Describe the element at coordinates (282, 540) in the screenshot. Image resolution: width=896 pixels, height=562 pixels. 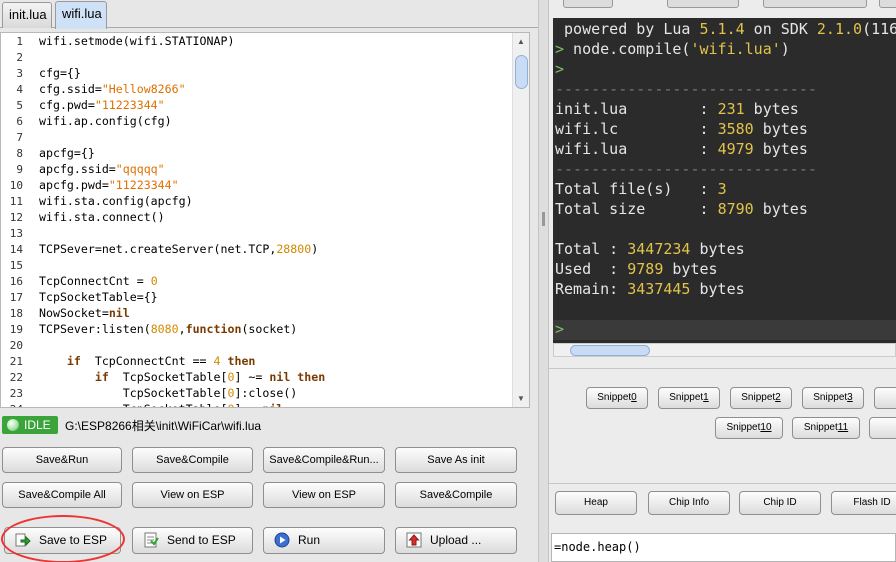
I see `run-icon` at that location.